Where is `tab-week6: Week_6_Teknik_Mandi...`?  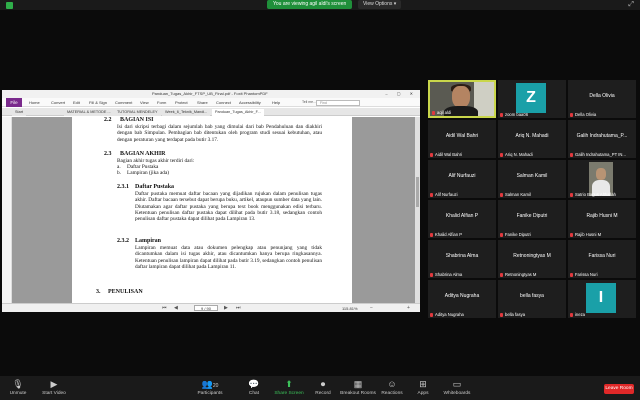 tab-week6: Week_6_Teknik_Mandi... is located at coordinates (186, 112).